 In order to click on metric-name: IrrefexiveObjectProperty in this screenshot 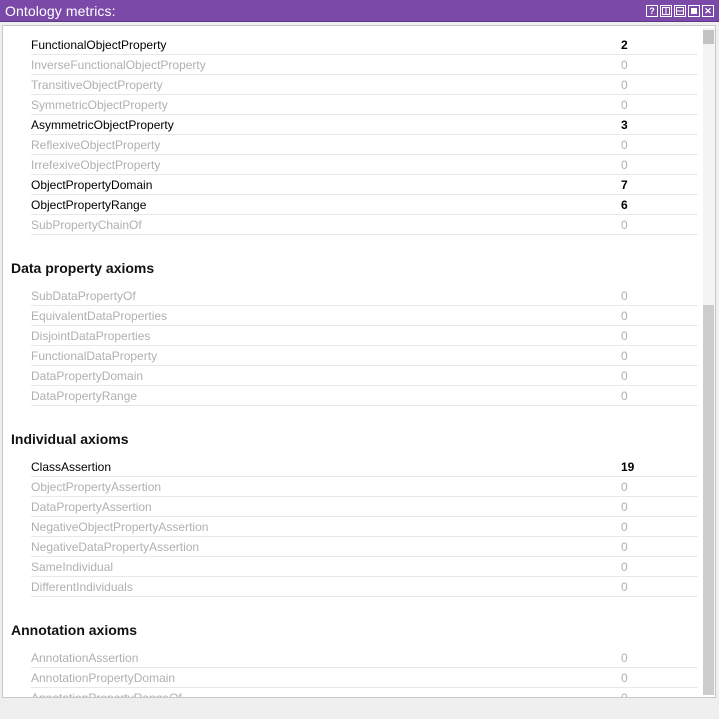, I will do `click(96, 165)`.